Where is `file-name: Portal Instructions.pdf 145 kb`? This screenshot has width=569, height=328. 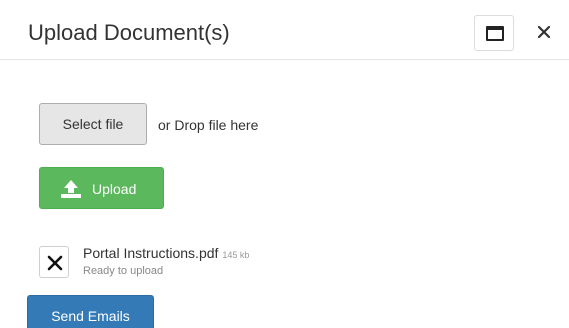
file-name: Portal Instructions.pdf 145 kb is located at coordinates (166, 254).